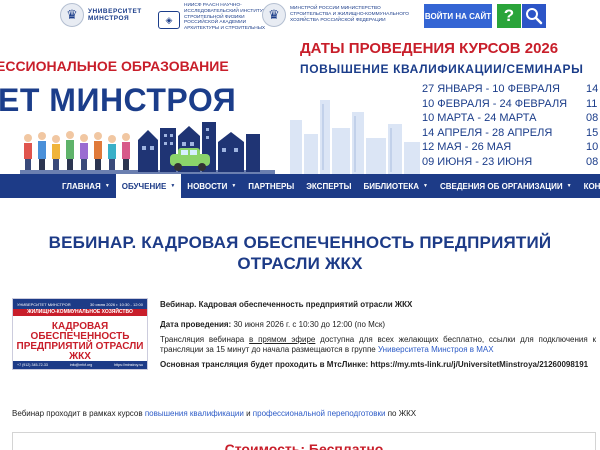  I want to click on banner-dates-subtitle: ПОВЫШЕНИЕ КВАЛИФИКАЦИИ/СЕМИНАРЫ, so click(442, 69).